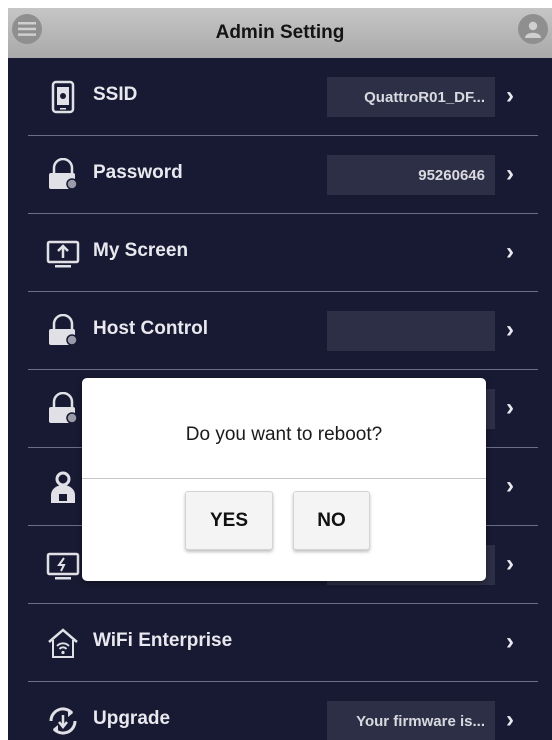 The height and width of the screenshot is (740, 552). I want to click on row-value, so click(411, 331).